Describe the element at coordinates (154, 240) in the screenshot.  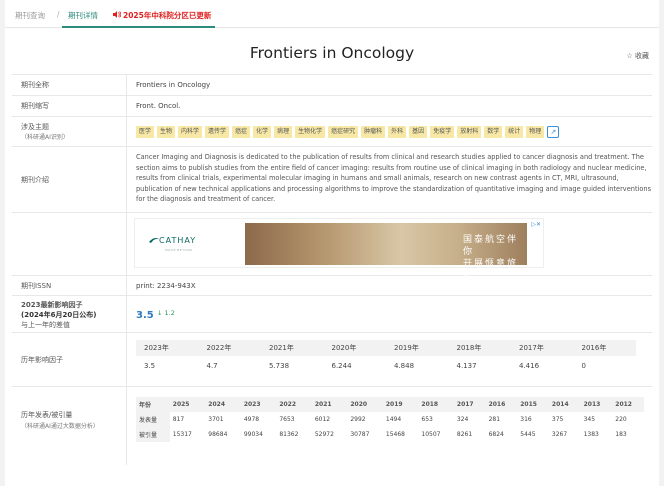
I see `cathay-logo-icon` at that location.